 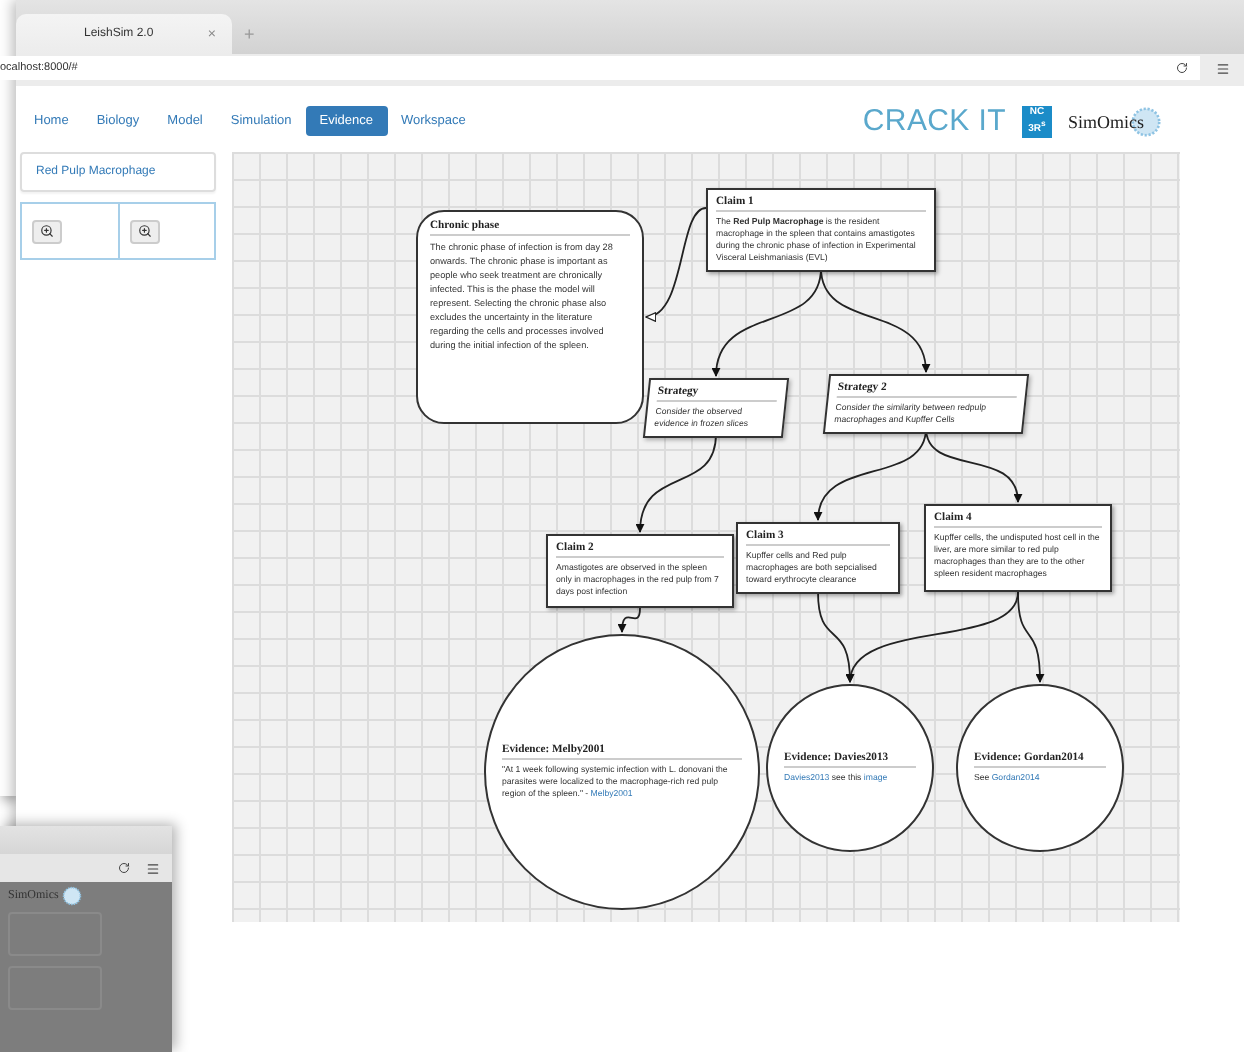 What do you see at coordinates (72, 896) in the screenshot?
I see `sunburst-icon` at bounding box center [72, 896].